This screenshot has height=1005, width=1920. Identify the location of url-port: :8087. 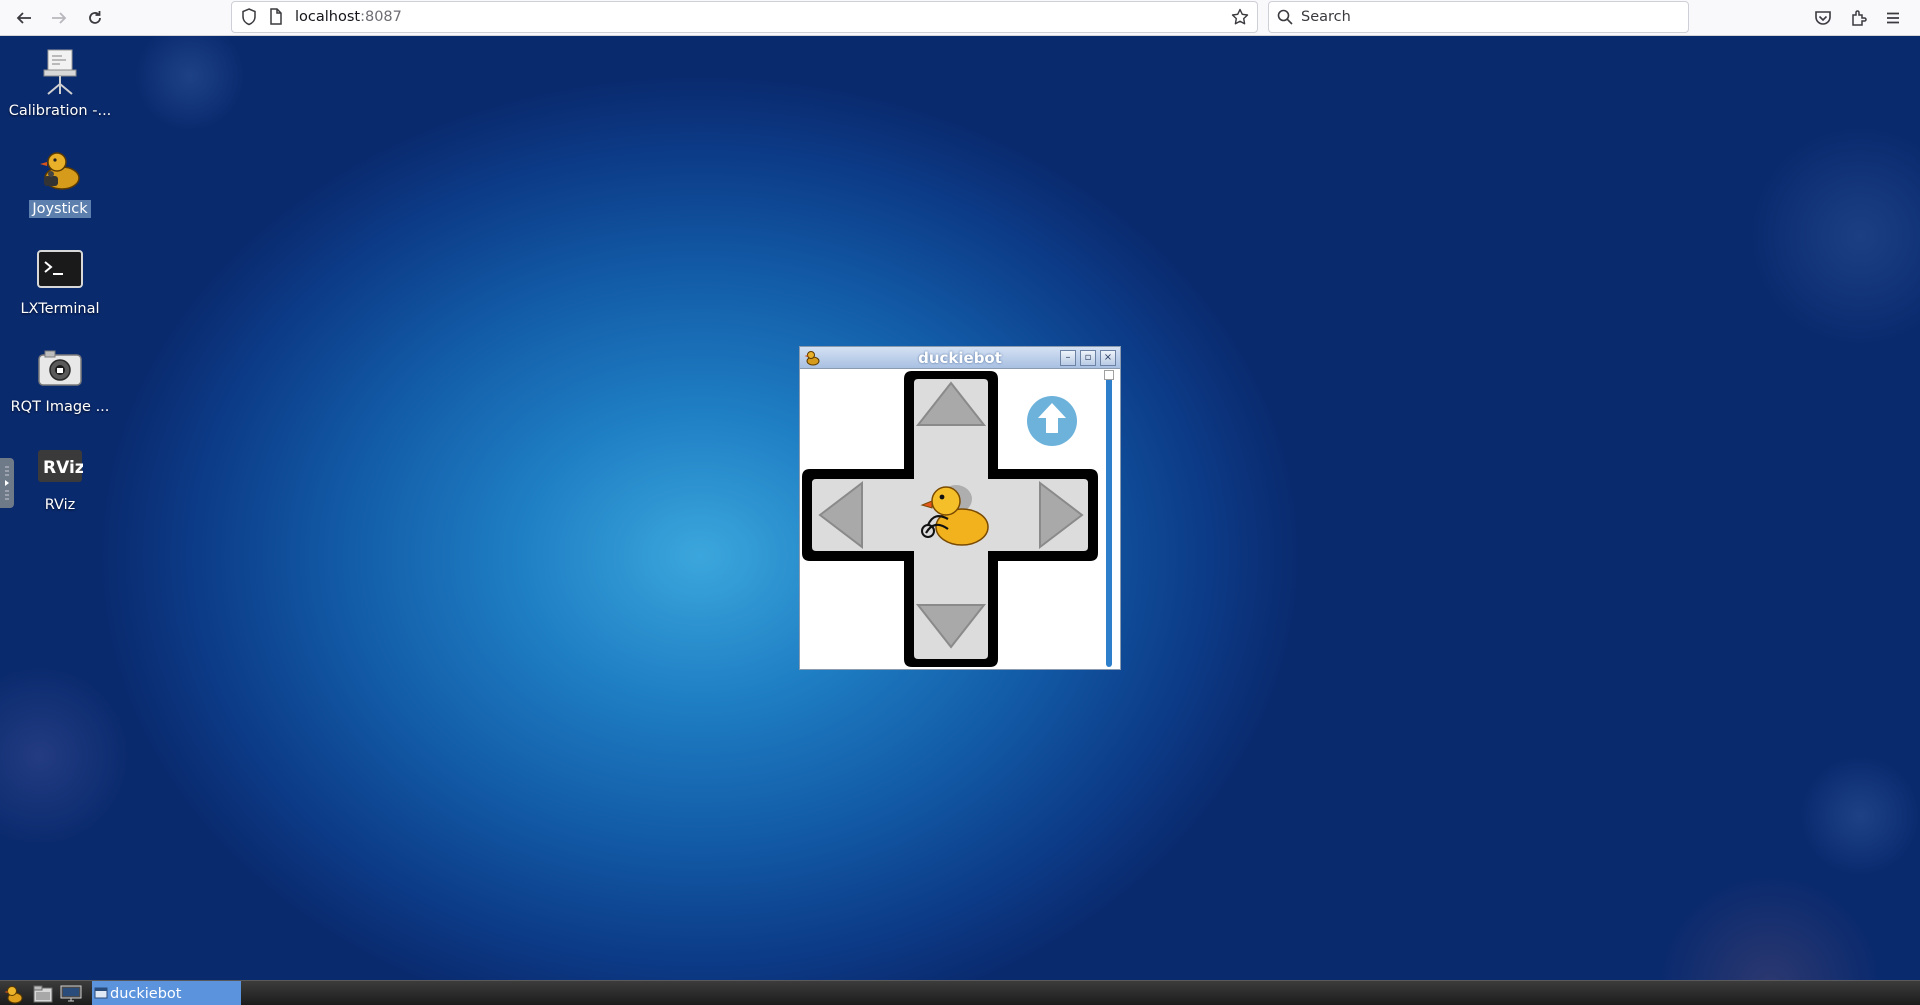
(381, 17).